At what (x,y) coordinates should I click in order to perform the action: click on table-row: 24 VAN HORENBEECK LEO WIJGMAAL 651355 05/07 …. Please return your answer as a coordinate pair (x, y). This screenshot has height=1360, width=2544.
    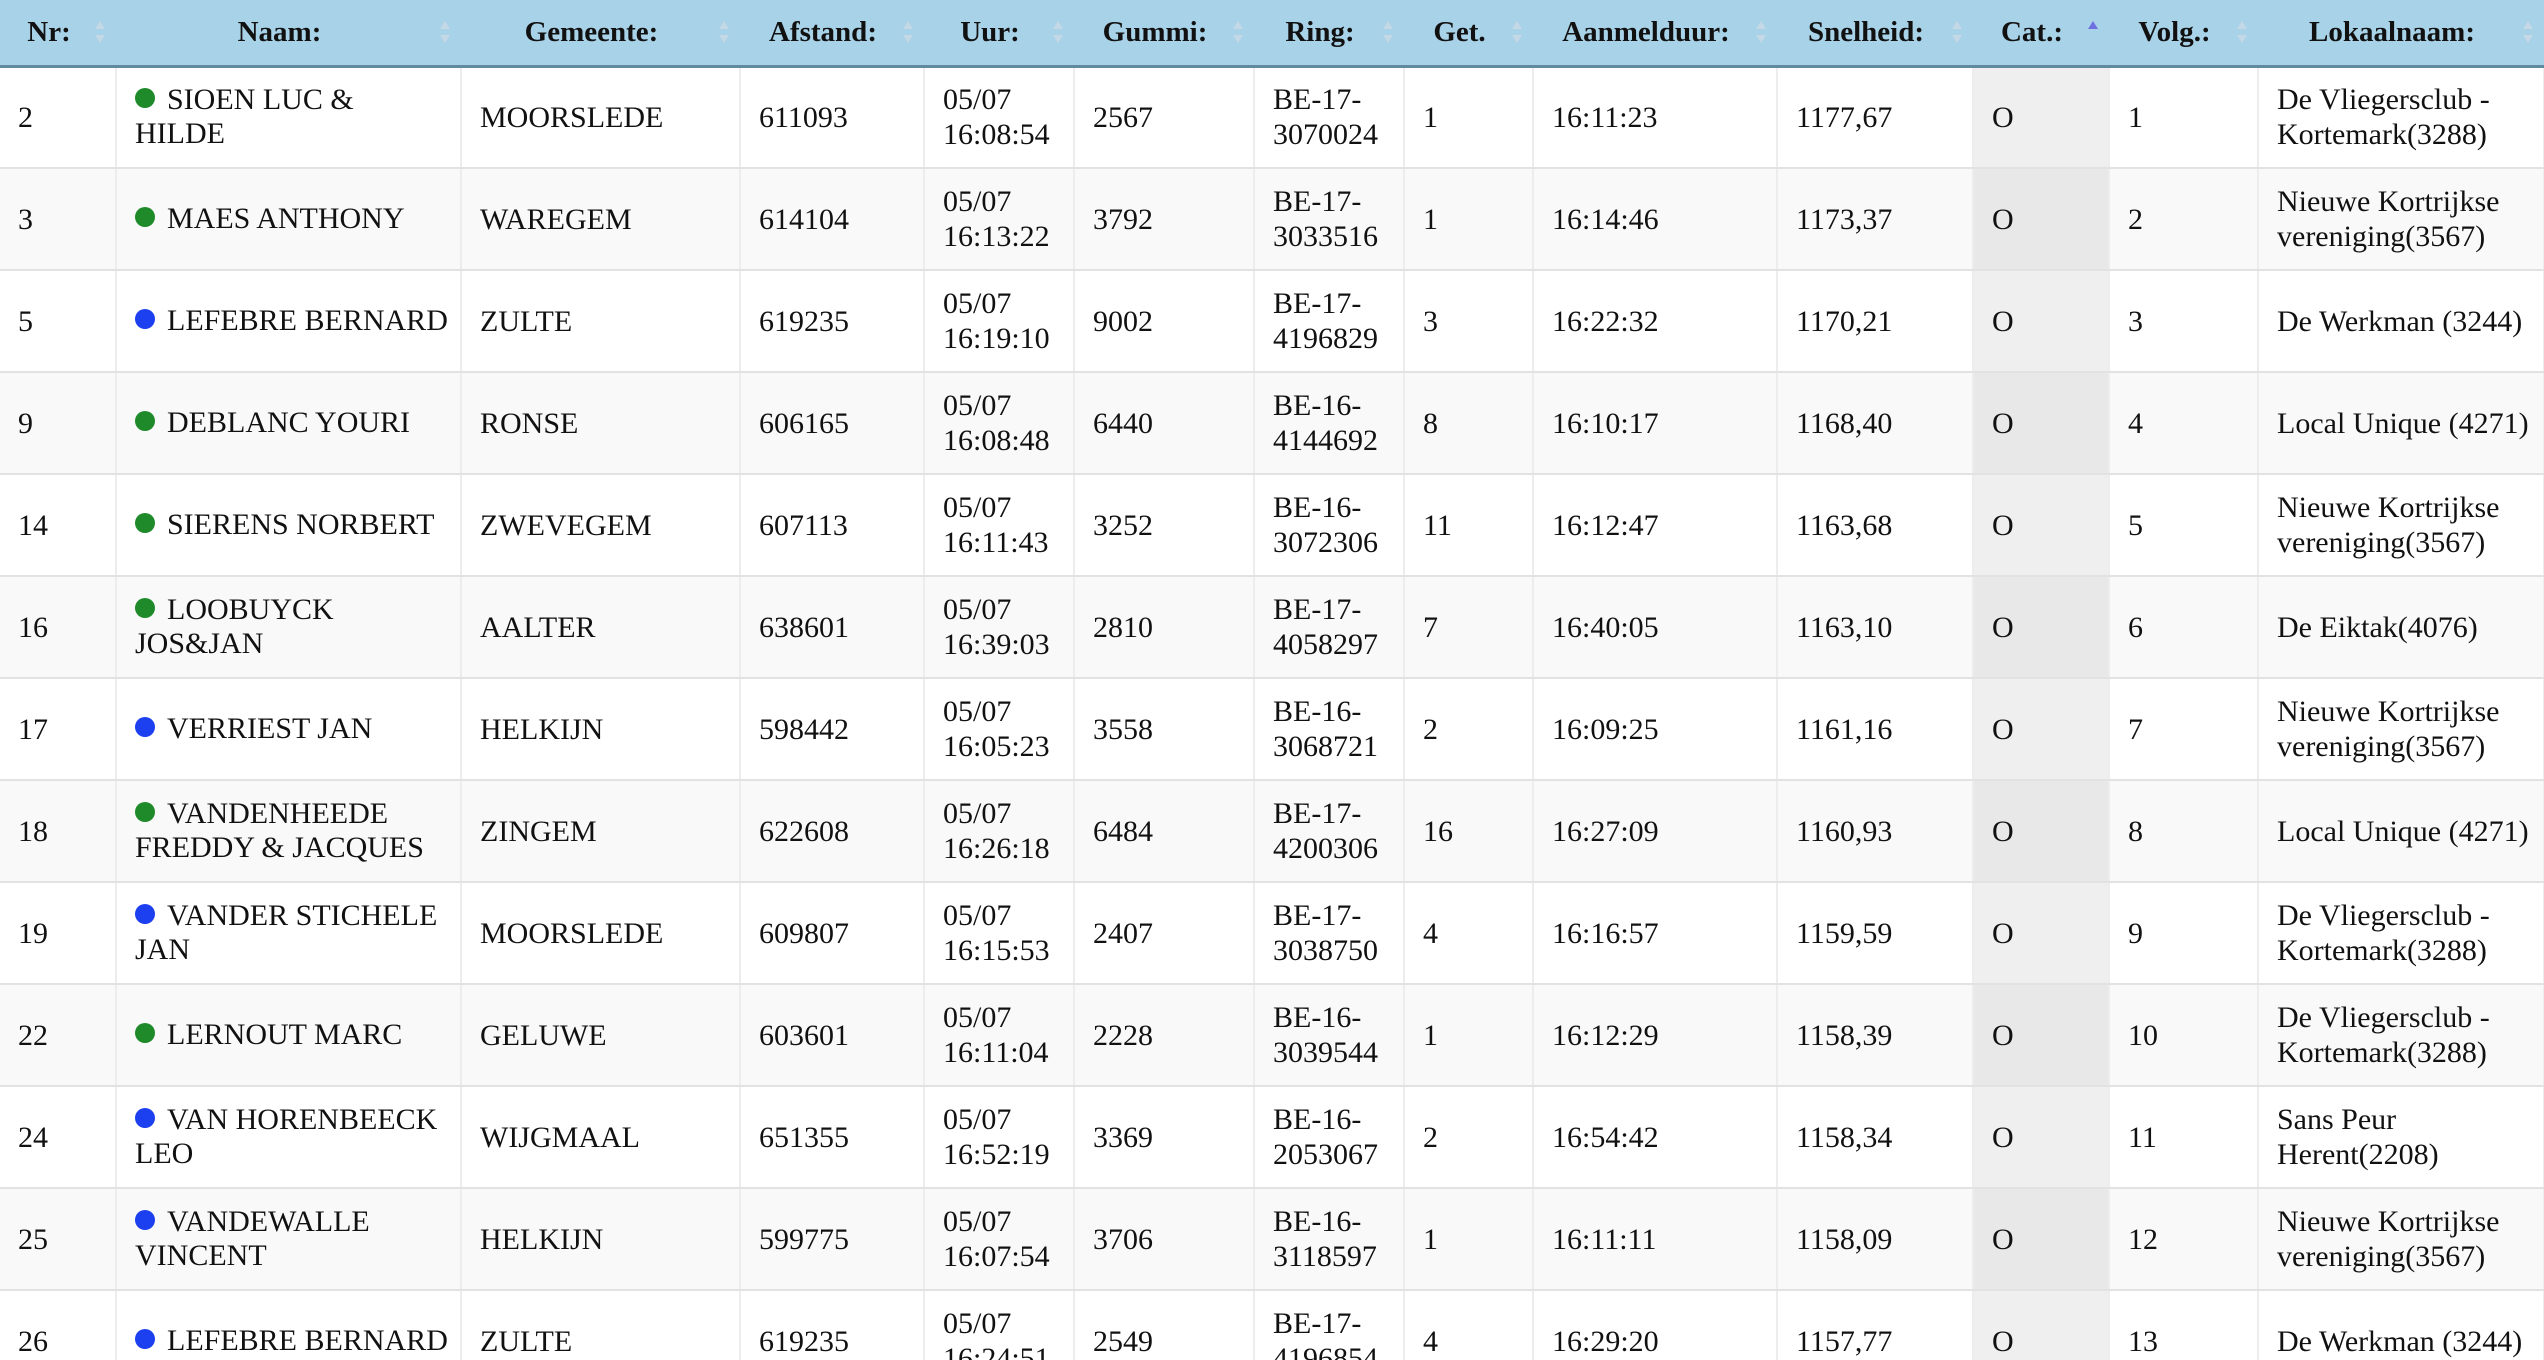
    Looking at the image, I should click on (1272, 1137).